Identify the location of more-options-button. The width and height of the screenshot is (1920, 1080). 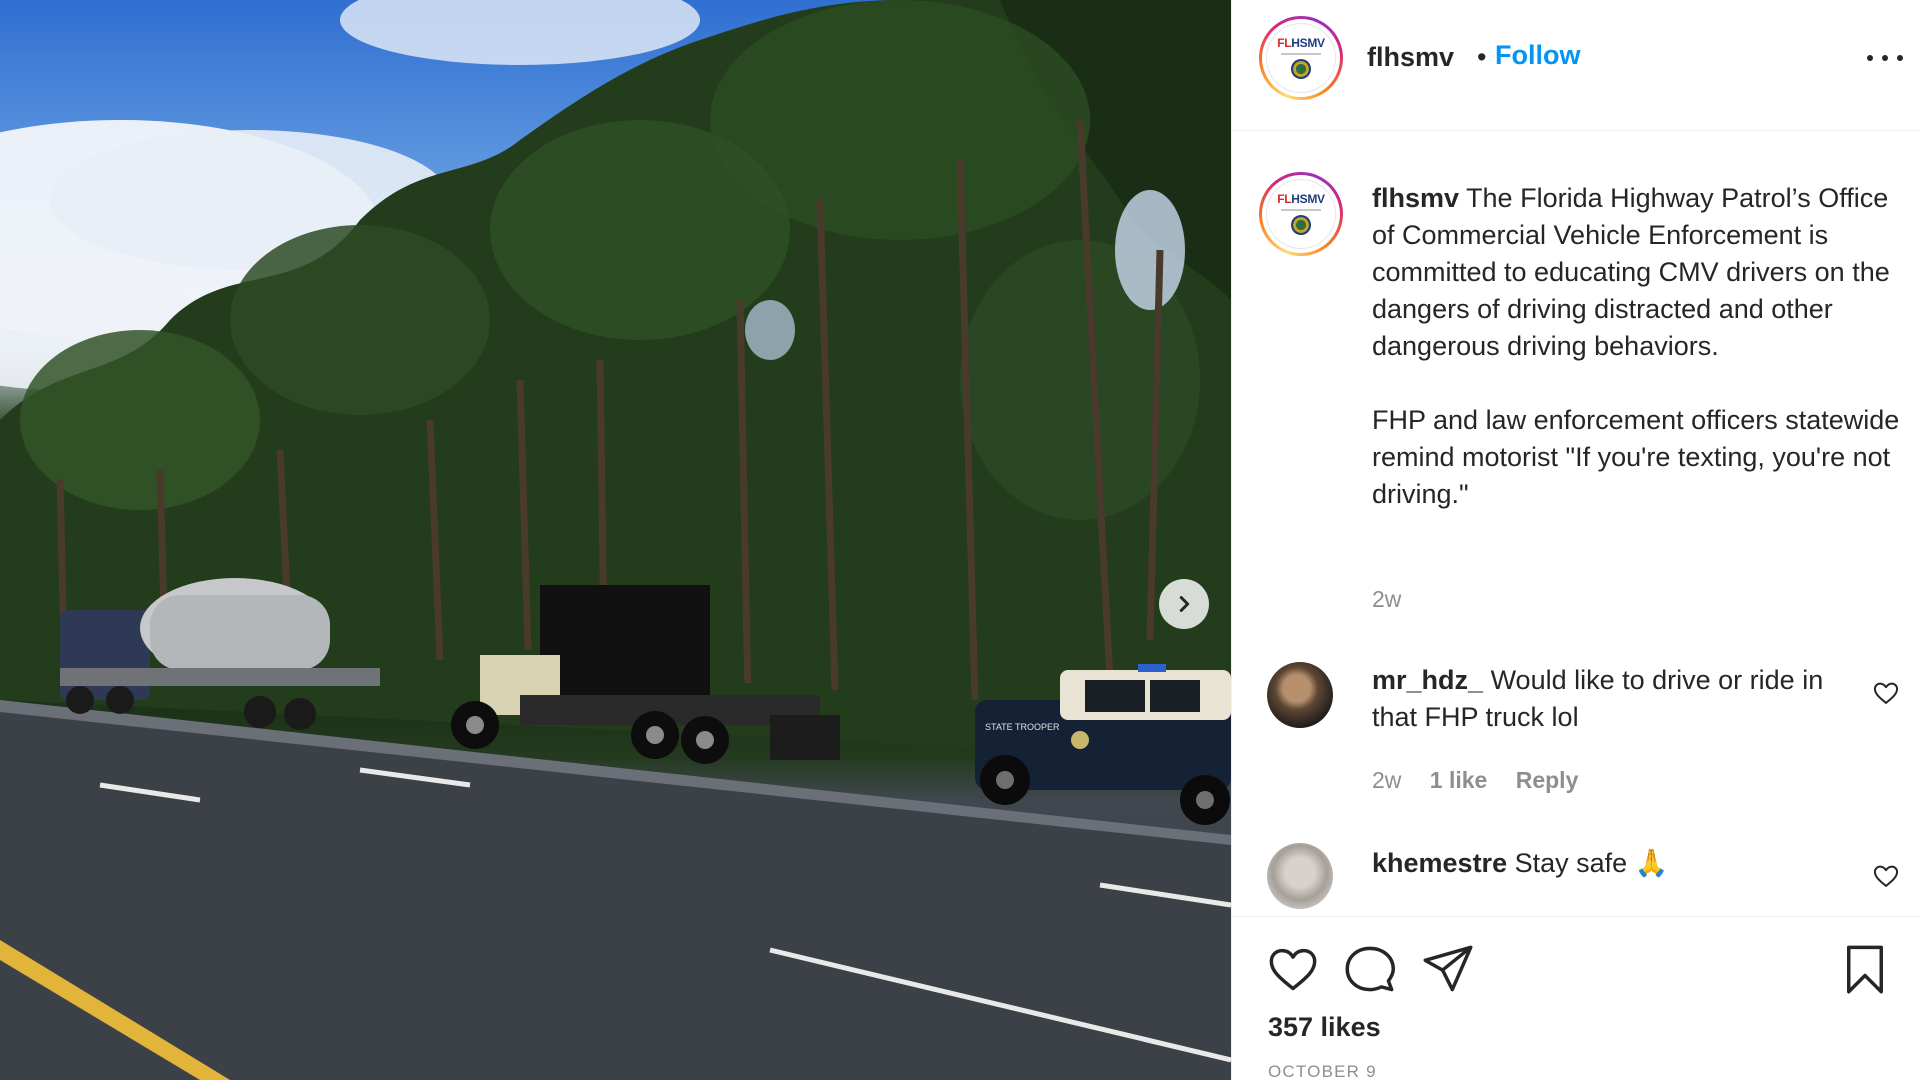
(1885, 58).